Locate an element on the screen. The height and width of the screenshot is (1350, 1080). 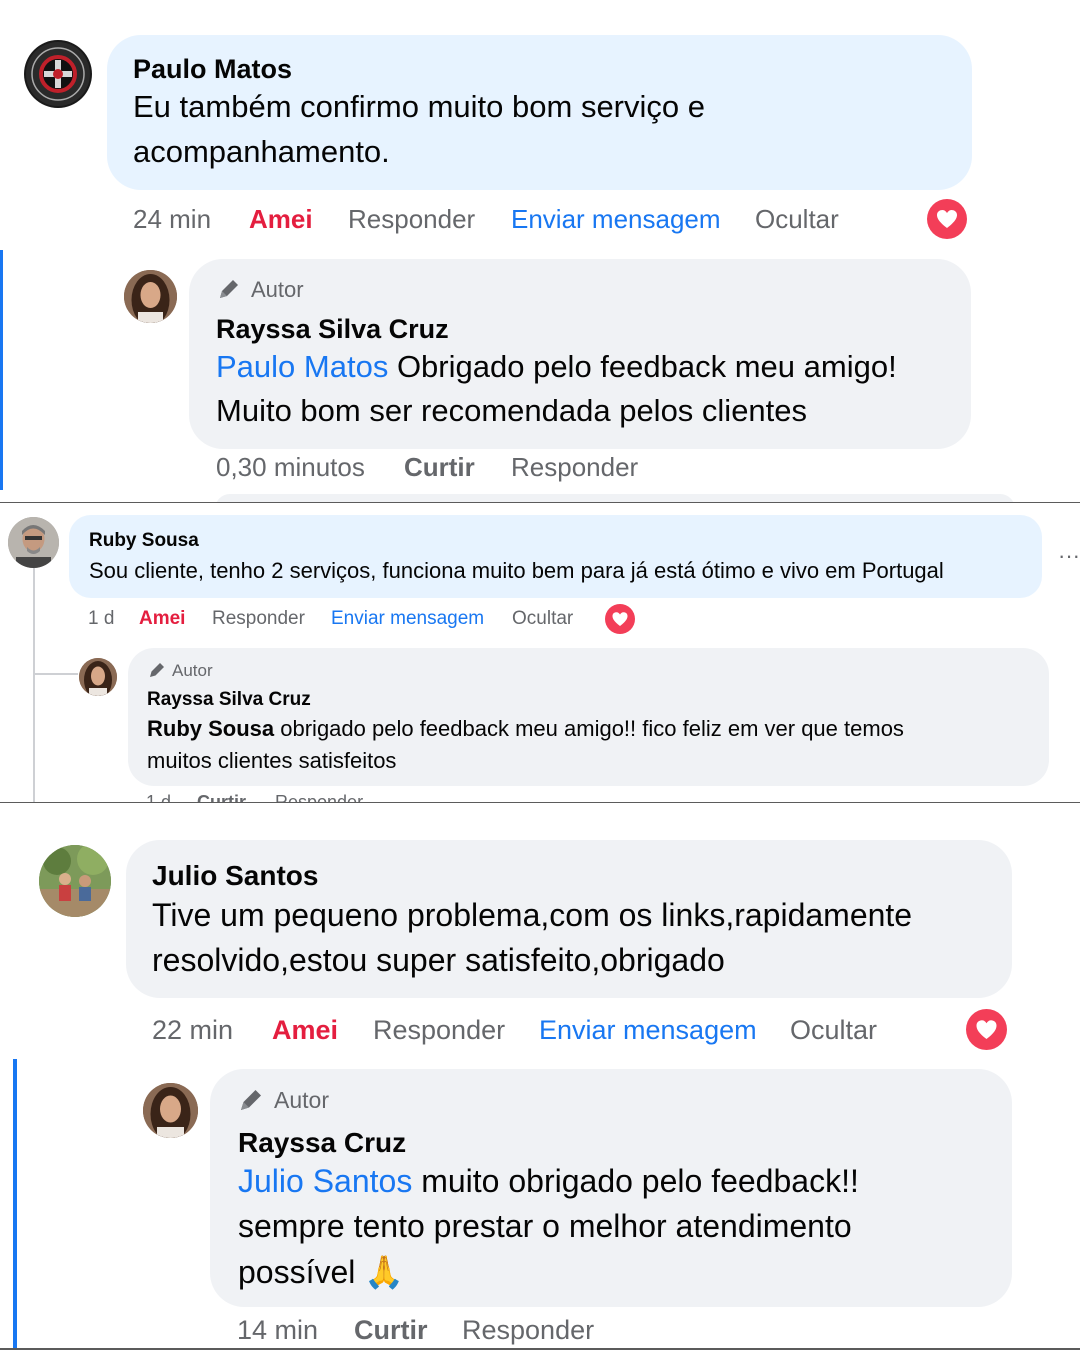
reply-text: Obrigado pelo feedback meu amigo! is located at coordinates (642, 366).